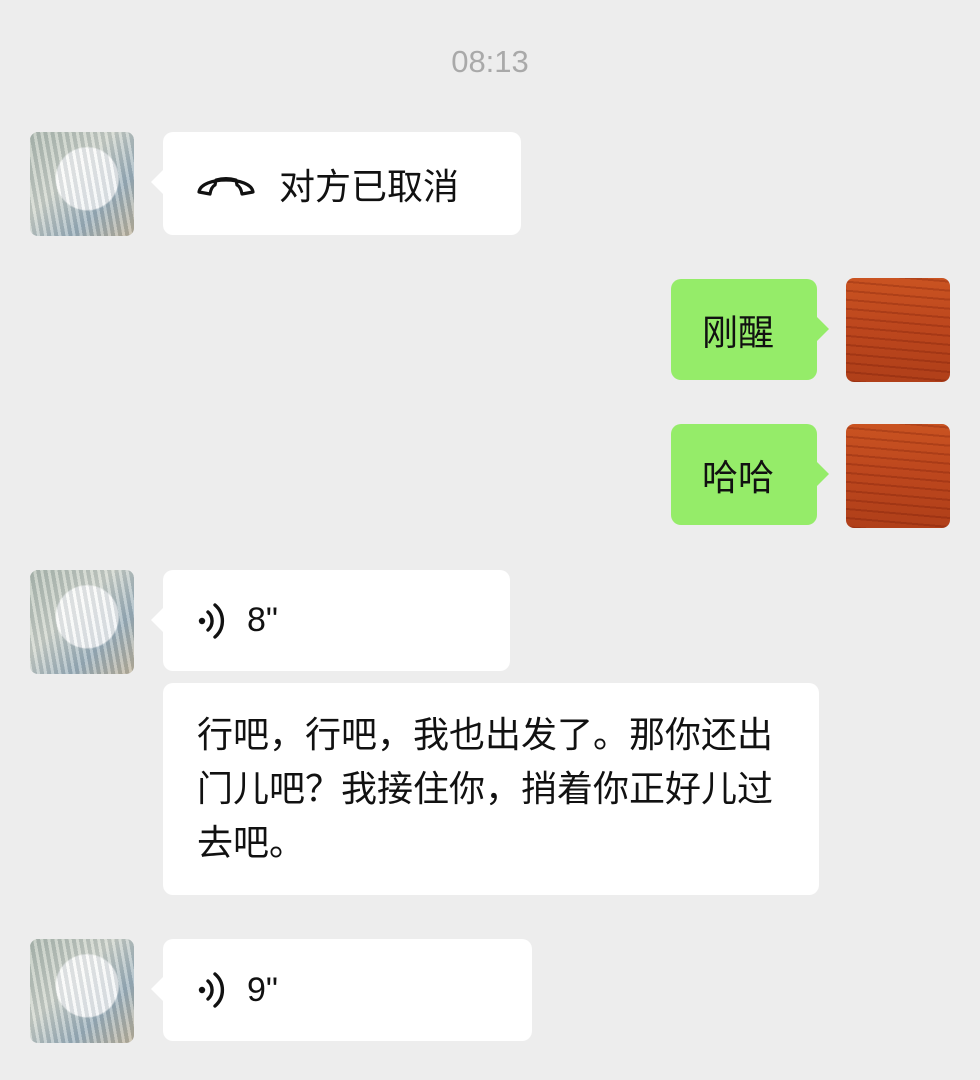  What do you see at coordinates (262, 989) in the screenshot?
I see `voice-duration: 9"` at bounding box center [262, 989].